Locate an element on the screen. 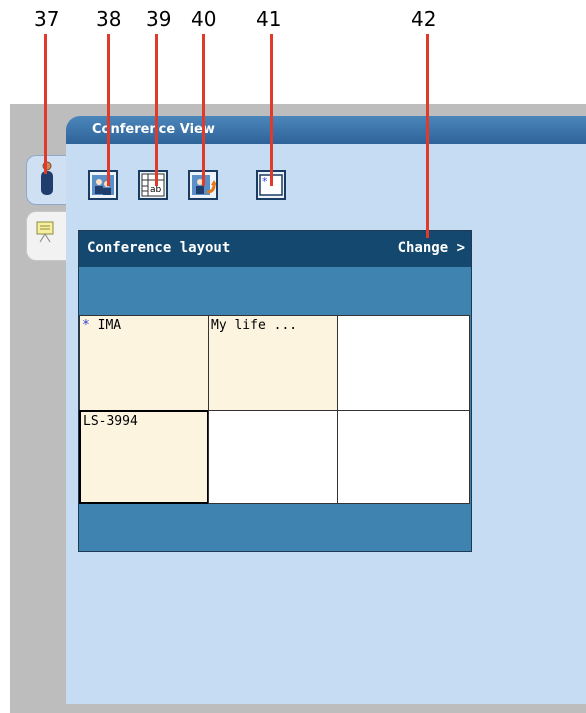 Image resolution: width=586 pixels, height=713 pixels. participants-icon is located at coordinates (103, 185).